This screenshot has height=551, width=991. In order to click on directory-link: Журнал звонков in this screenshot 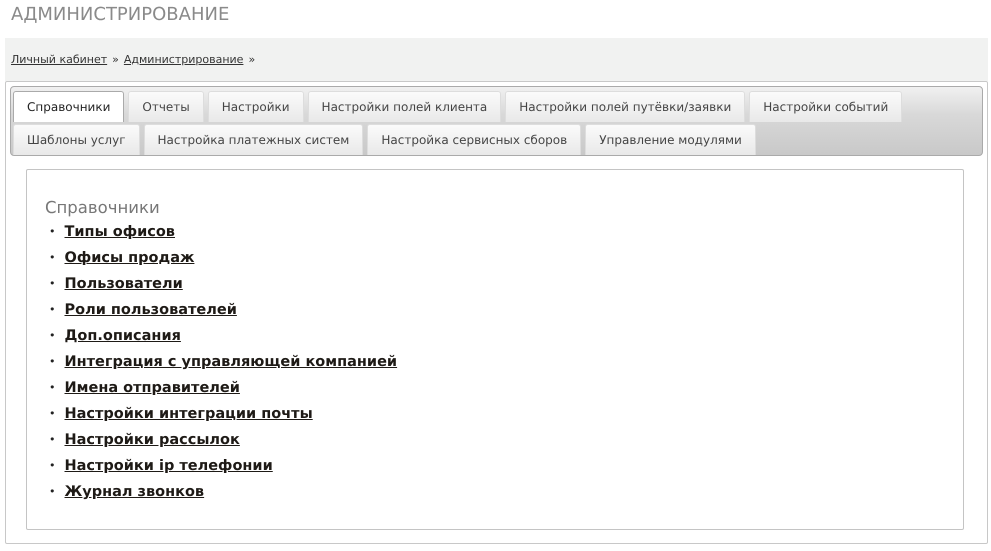, I will do `click(134, 492)`.